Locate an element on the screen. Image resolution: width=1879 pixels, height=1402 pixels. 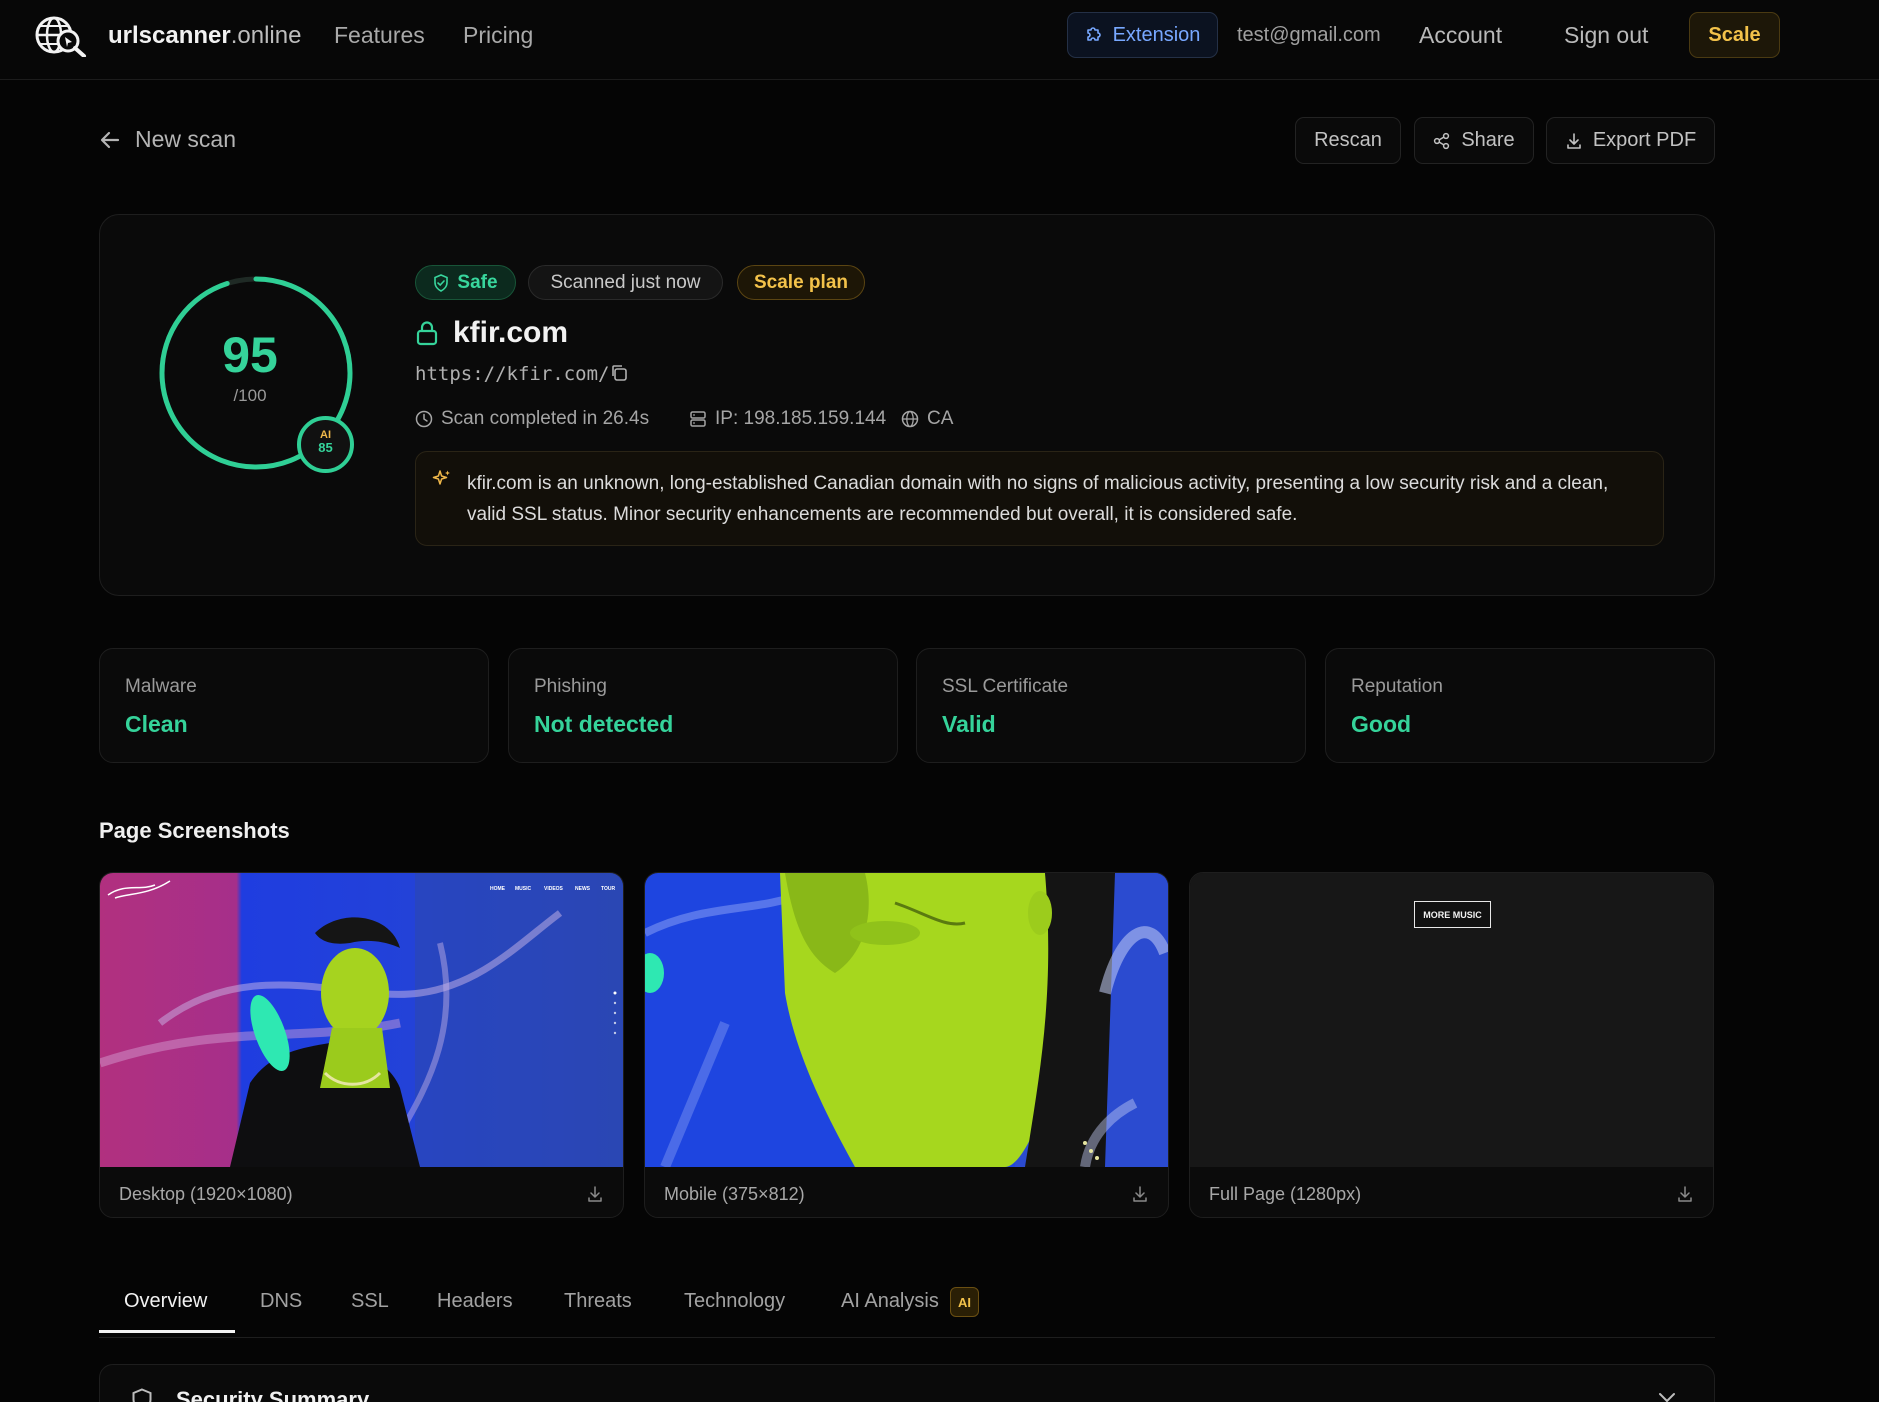
globe-icon is located at coordinates (910, 419).